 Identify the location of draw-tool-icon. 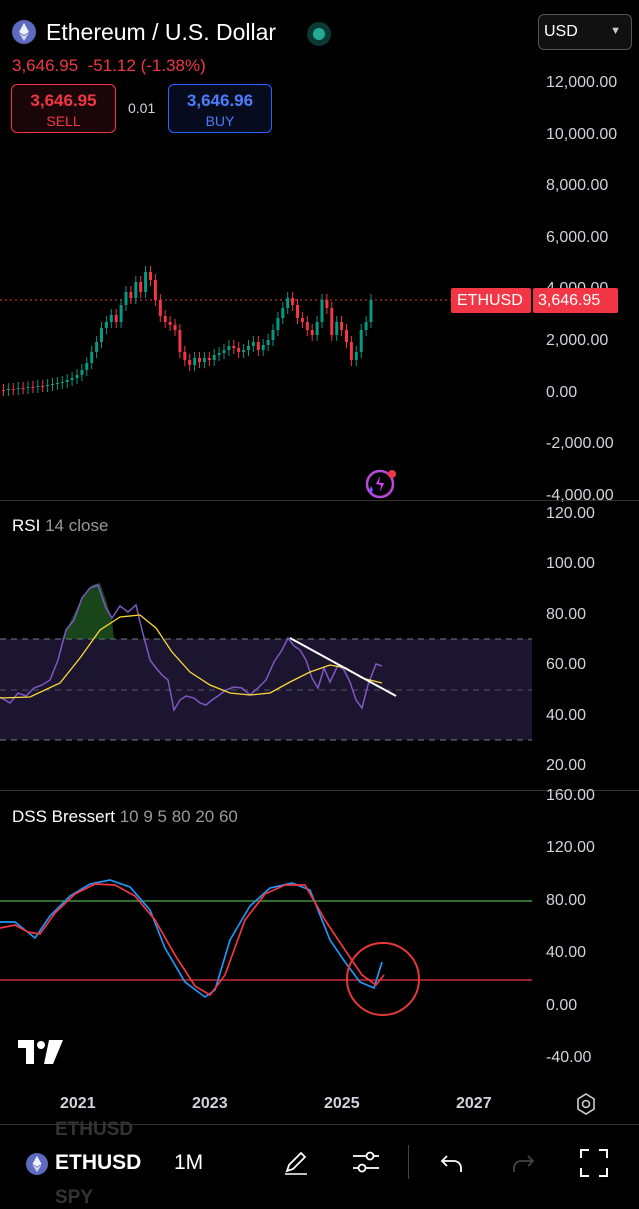
(296, 1162).